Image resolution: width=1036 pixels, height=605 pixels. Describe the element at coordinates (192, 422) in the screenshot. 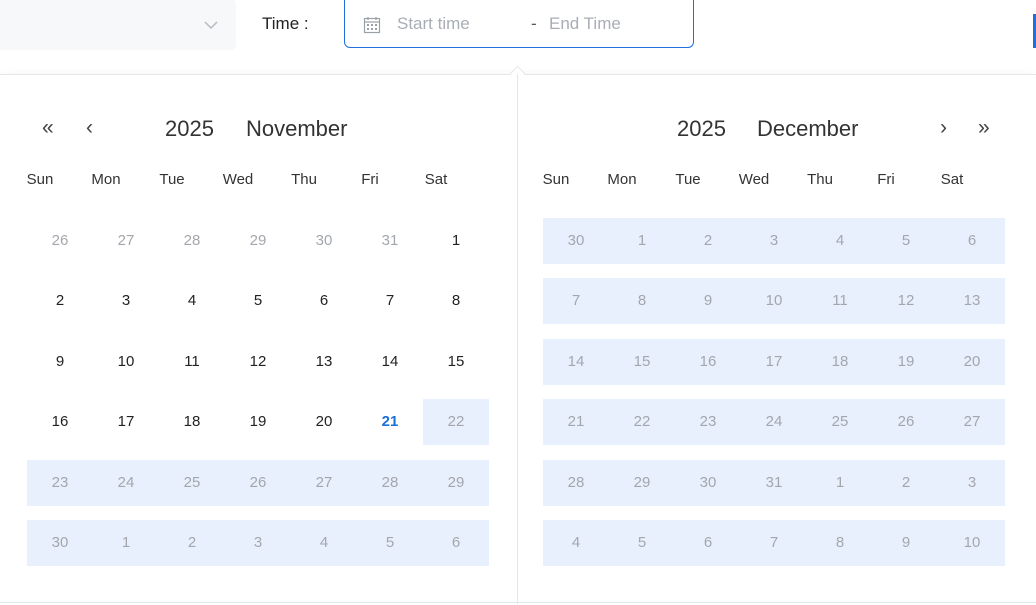

I see `left-day-cell: 18` at that location.